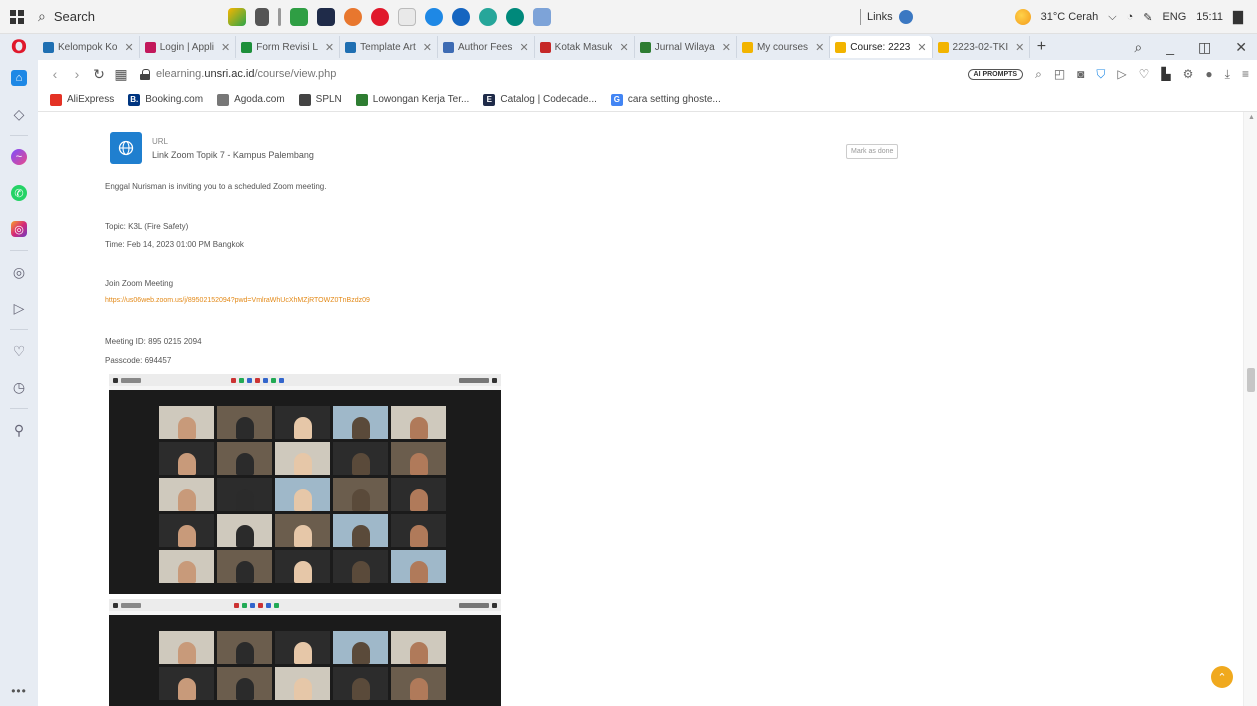 The height and width of the screenshot is (706, 1257). What do you see at coordinates (1251, 117) in the screenshot?
I see `scroll-up-arrow-icon: ▲` at bounding box center [1251, 117].